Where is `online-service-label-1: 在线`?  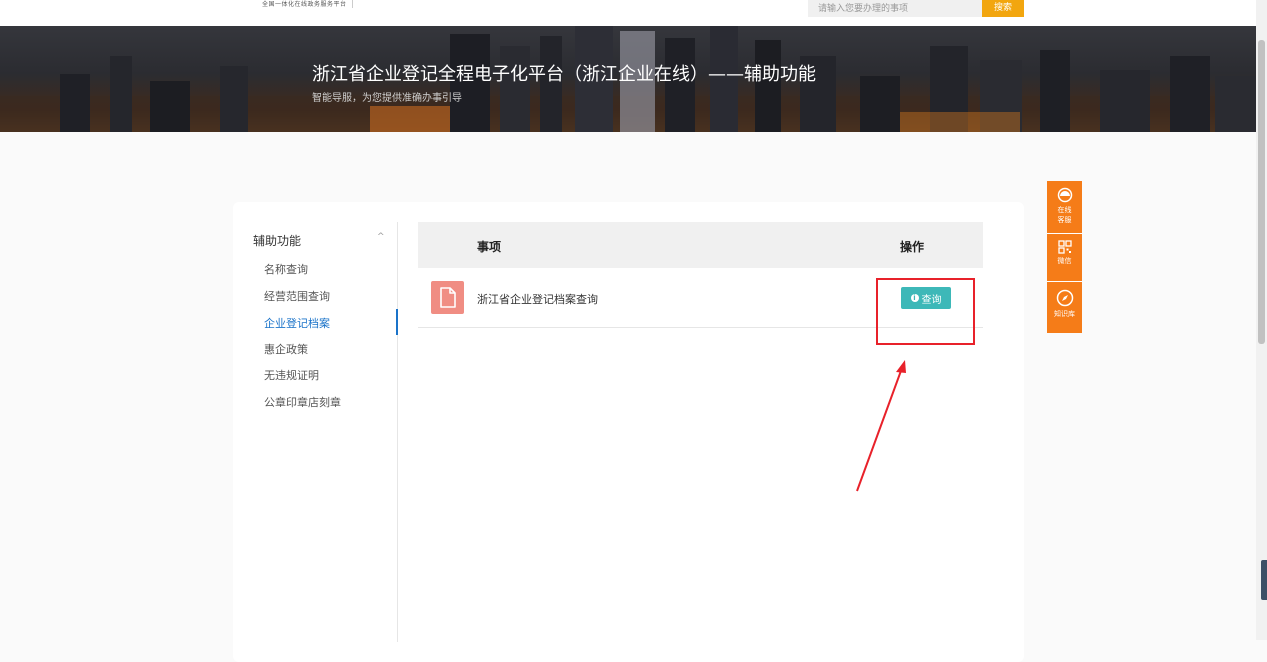
online-service-label-1: 在线 is located at coordinates (1064, 210).